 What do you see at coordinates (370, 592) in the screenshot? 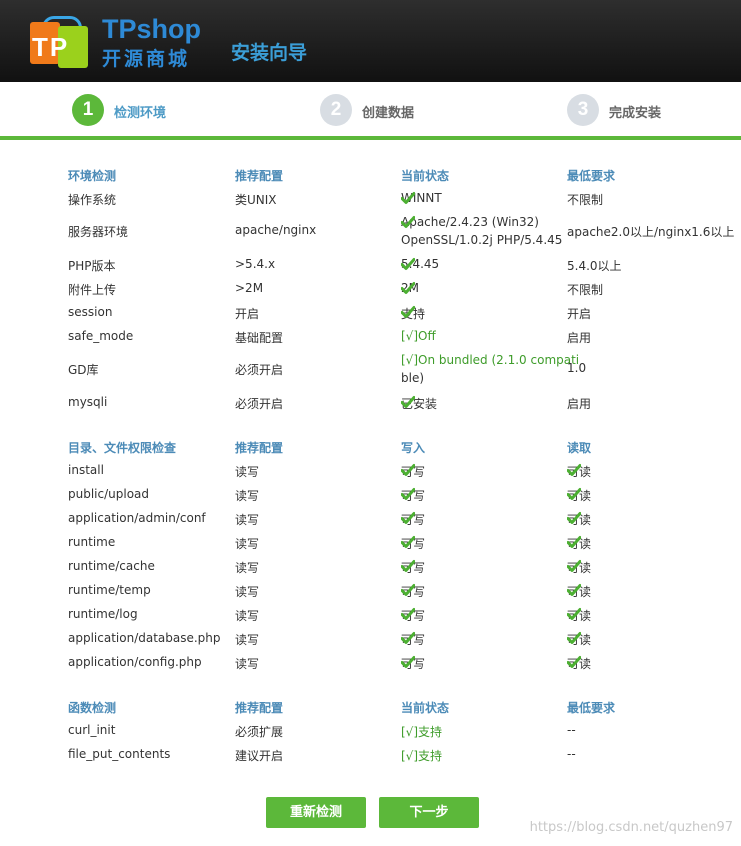
I see `table-row: runtime/temp 读写 可写 可读` at bounding box center [370, 592].